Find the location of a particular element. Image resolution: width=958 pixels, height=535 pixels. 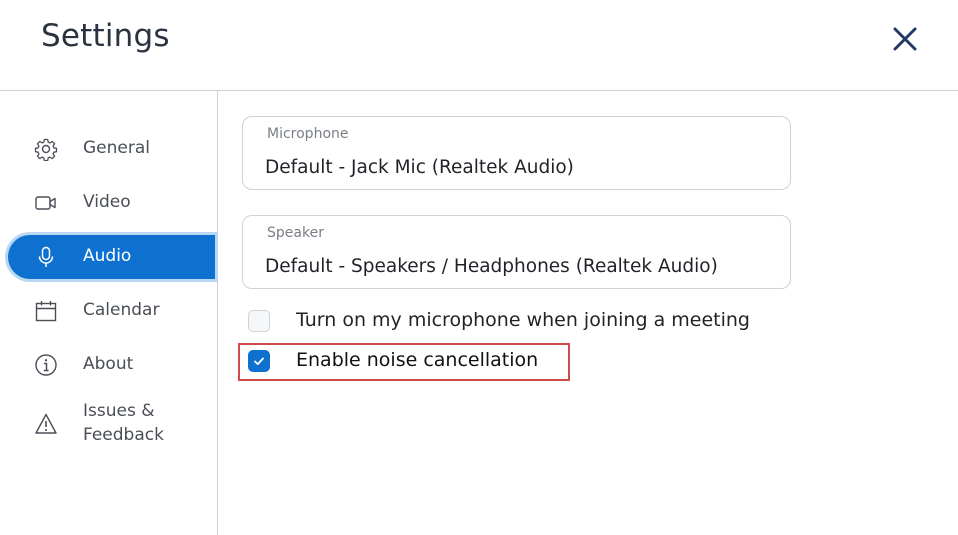

noise-cancellation-option: Enable noise cancellation is located at coordinates (406, 362).